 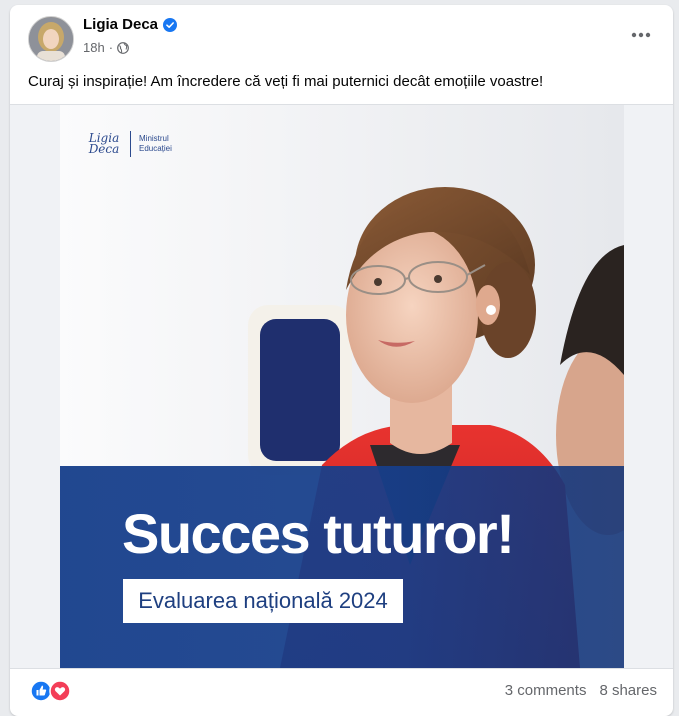 I want to click on author-name: Ligia Deca, so click(x=120, y=24).